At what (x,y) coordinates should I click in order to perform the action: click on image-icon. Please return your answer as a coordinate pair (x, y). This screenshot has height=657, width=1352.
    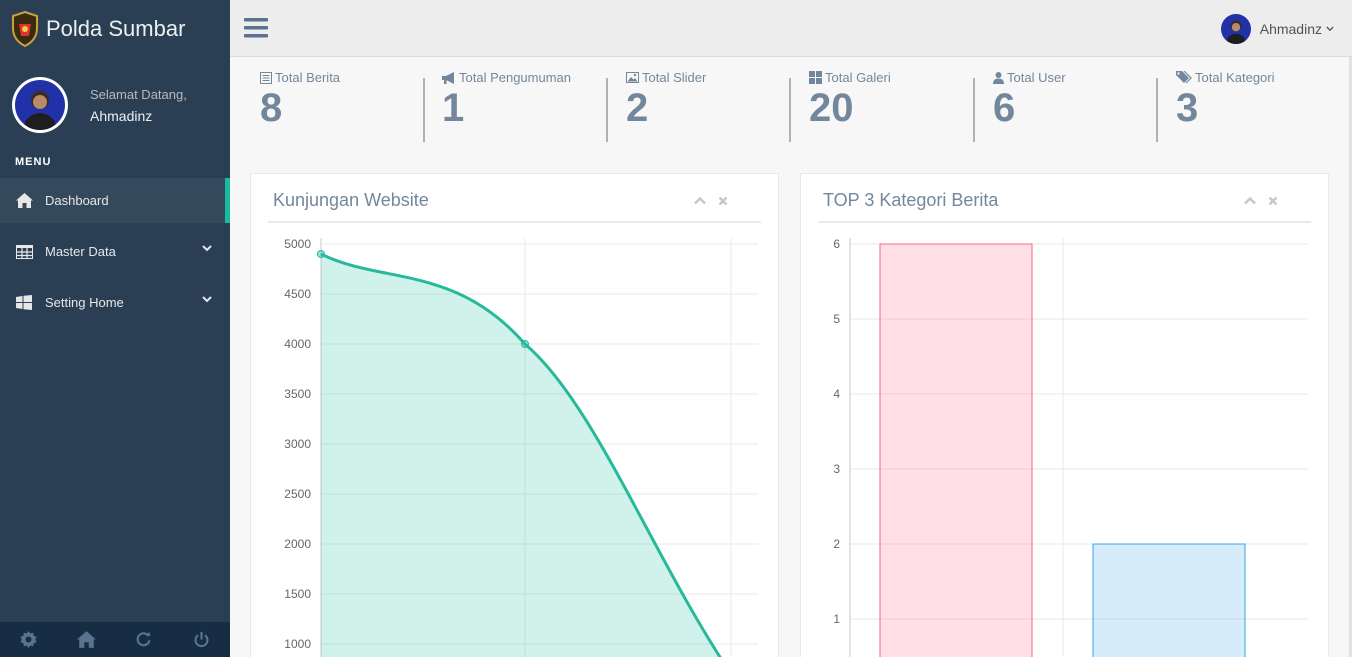
    Looking at the image, I should click on (632, 77).